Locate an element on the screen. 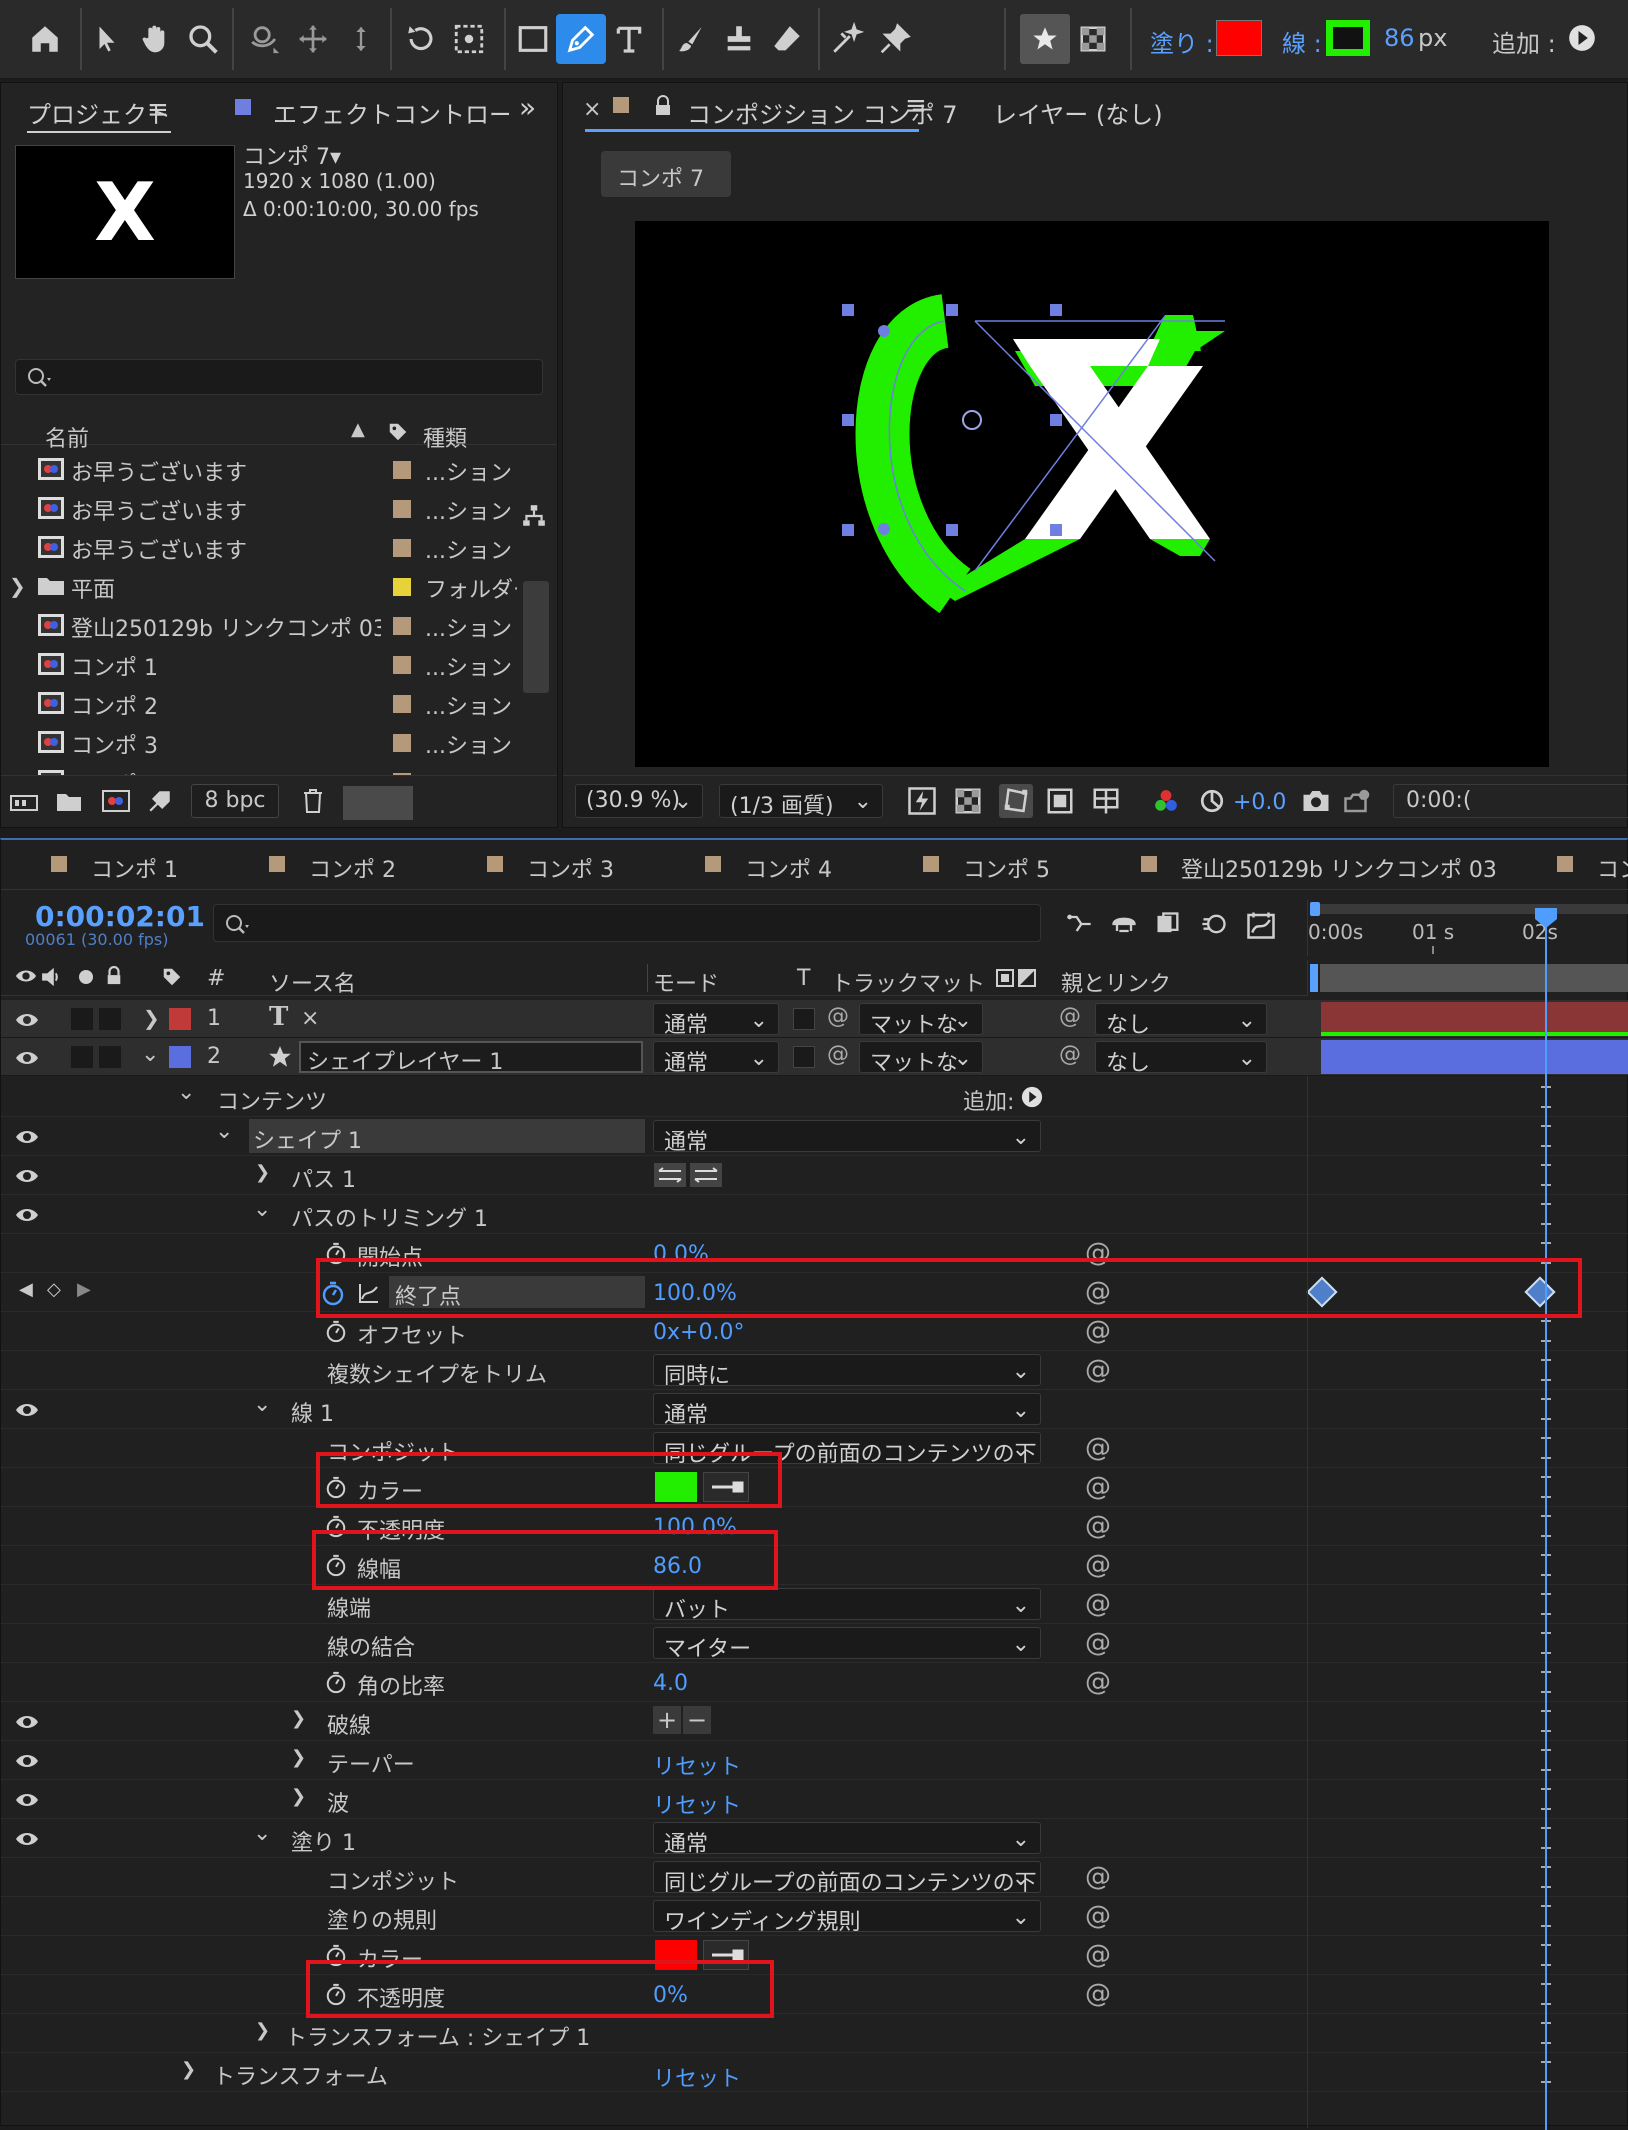 Image resolution: width=1628 pixels, height=2130 pixels. project-item: 登山250129b リンクコンポ 03 ...ション is located at coordinates (259, 624).